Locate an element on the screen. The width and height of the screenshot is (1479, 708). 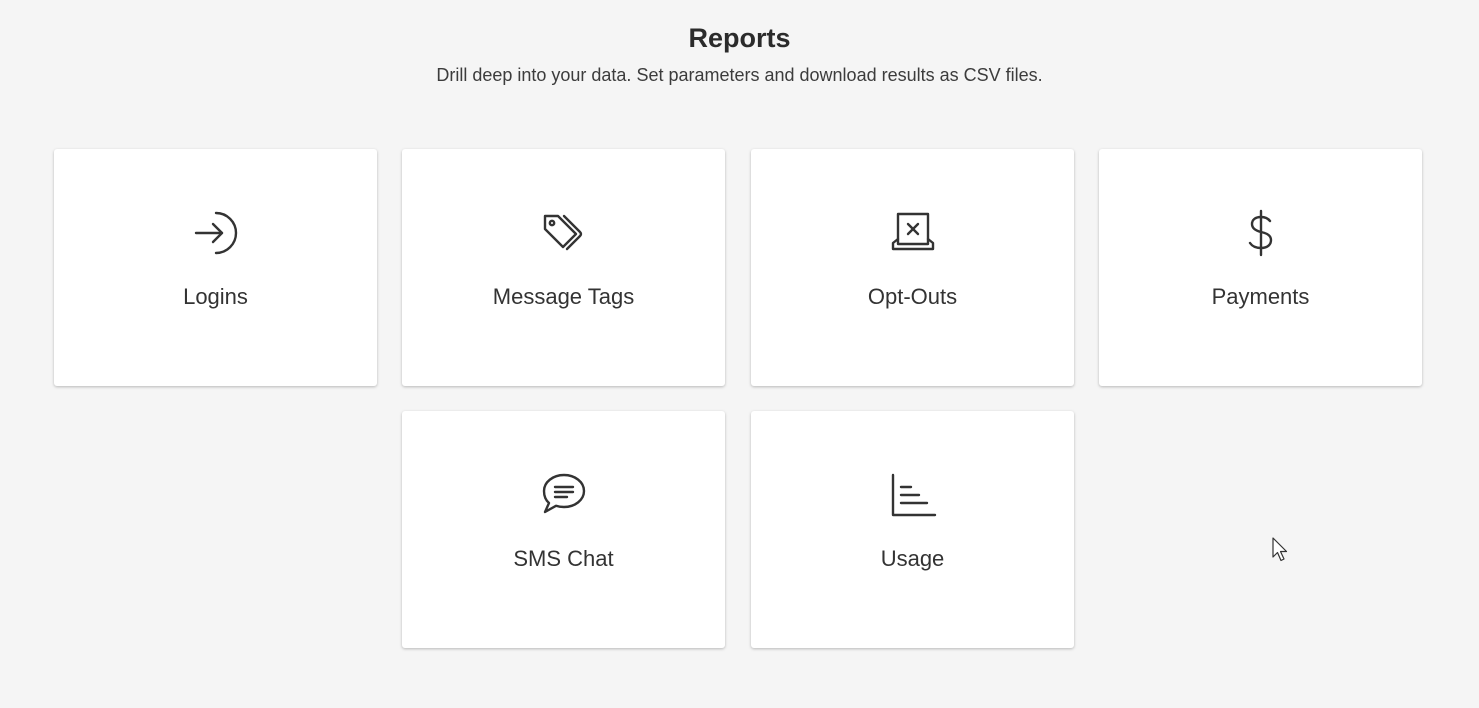
report-card-usage: Usage is located at coordinates (912, 529).